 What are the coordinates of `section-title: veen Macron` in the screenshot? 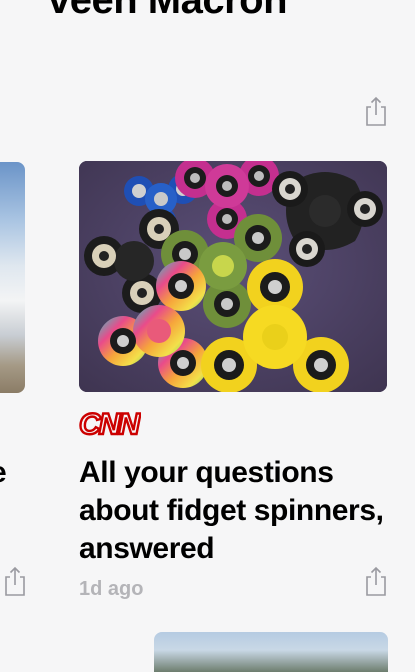 It's located at (168, 11).